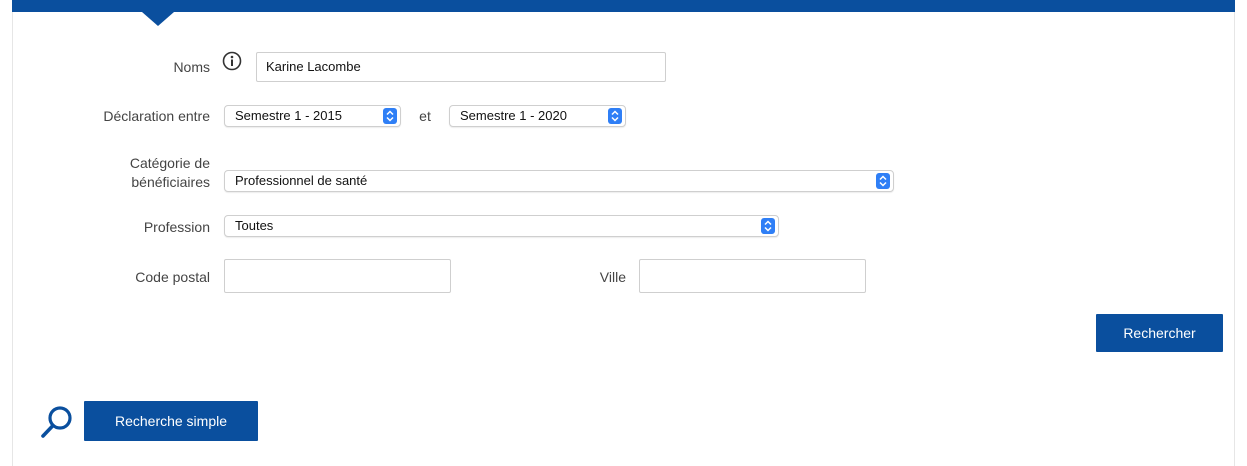  What do you see at coordinates (337, 276) in the screenshot?
I see `code-postal-input` at bounding box center [337, 276].